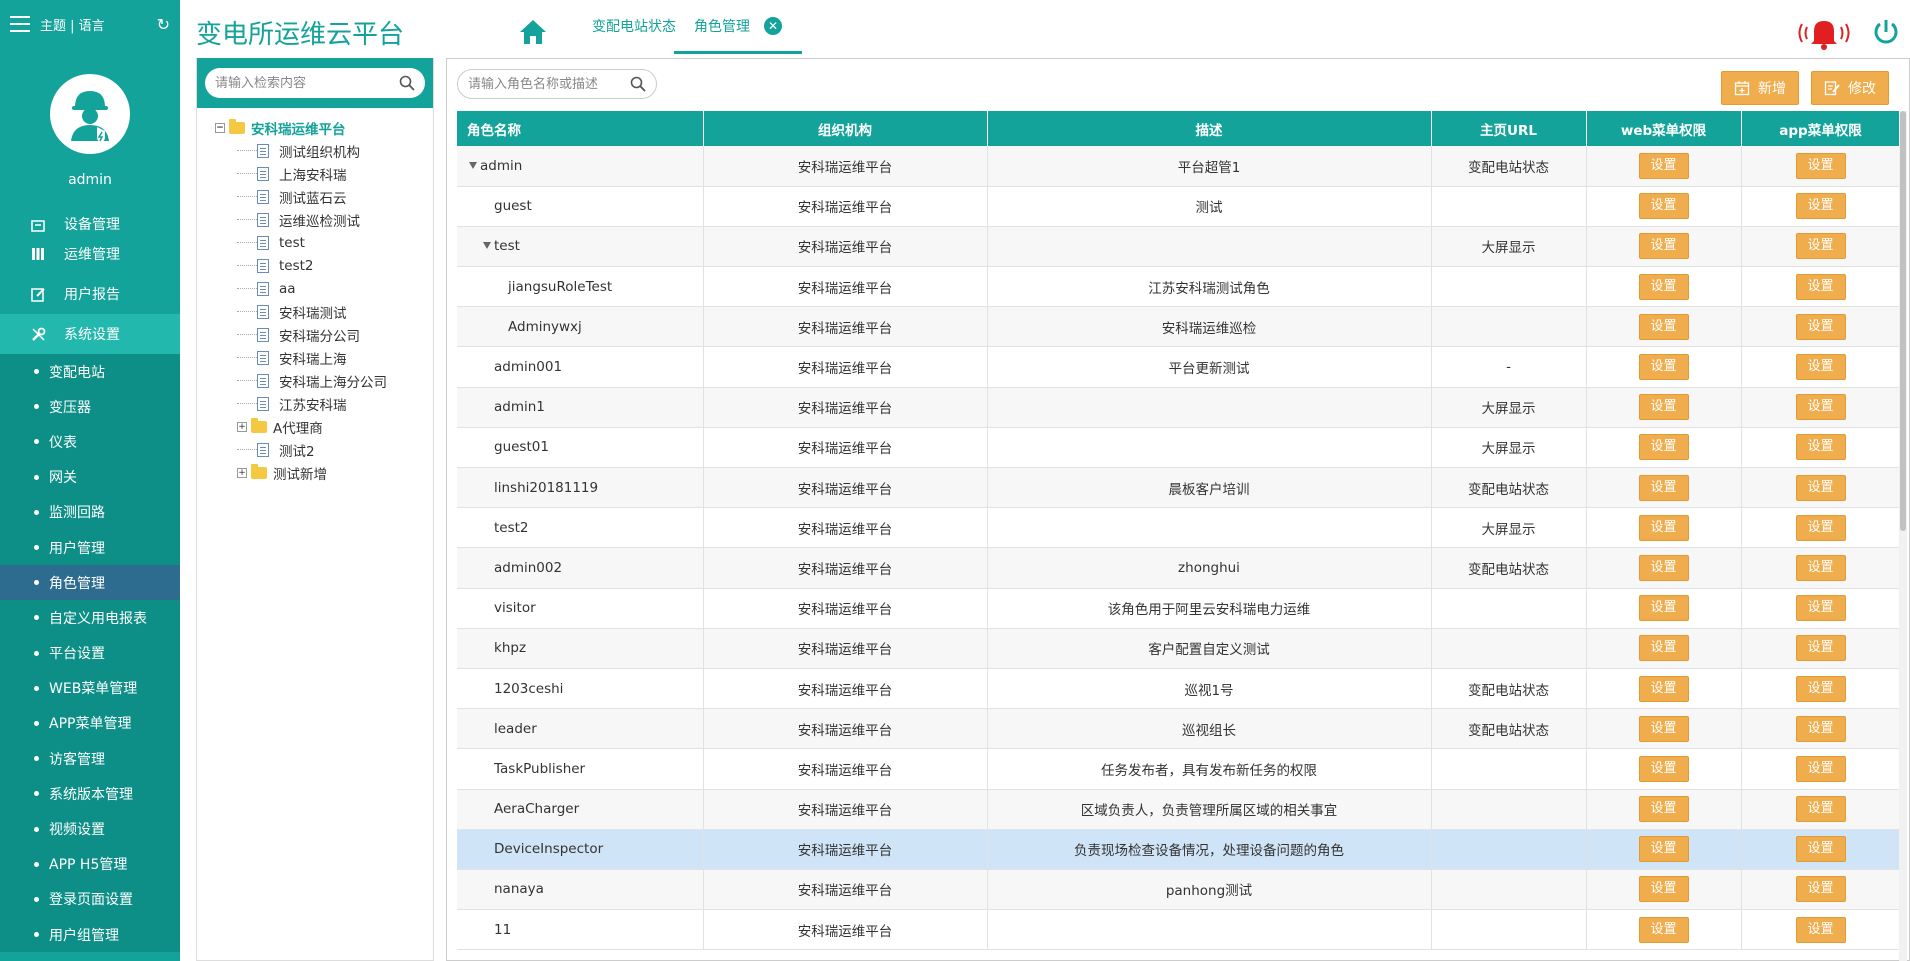  Describe the element at coordinates (1178, 448) in the screenshot. I see `table-row: guest01 安科瑞运维平台 大屏显示 设置 设置` at that location.